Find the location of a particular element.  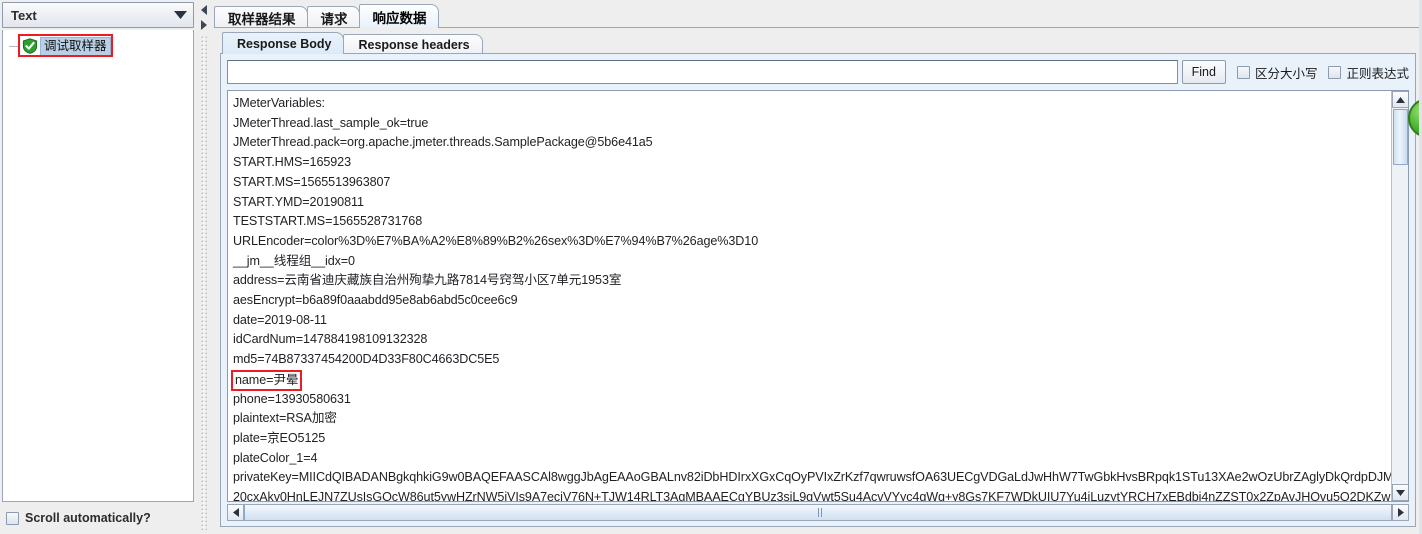

scroll-automatically-checkbox is located at coordinates (12, 518).